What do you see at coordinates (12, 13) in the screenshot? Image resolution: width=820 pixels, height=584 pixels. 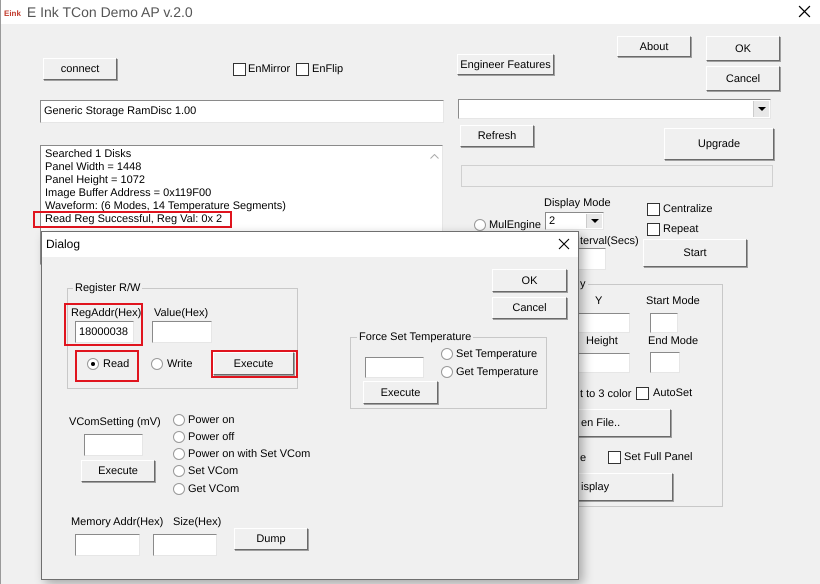 I see `app-logo: Eink` at bounding box center [12, 13].